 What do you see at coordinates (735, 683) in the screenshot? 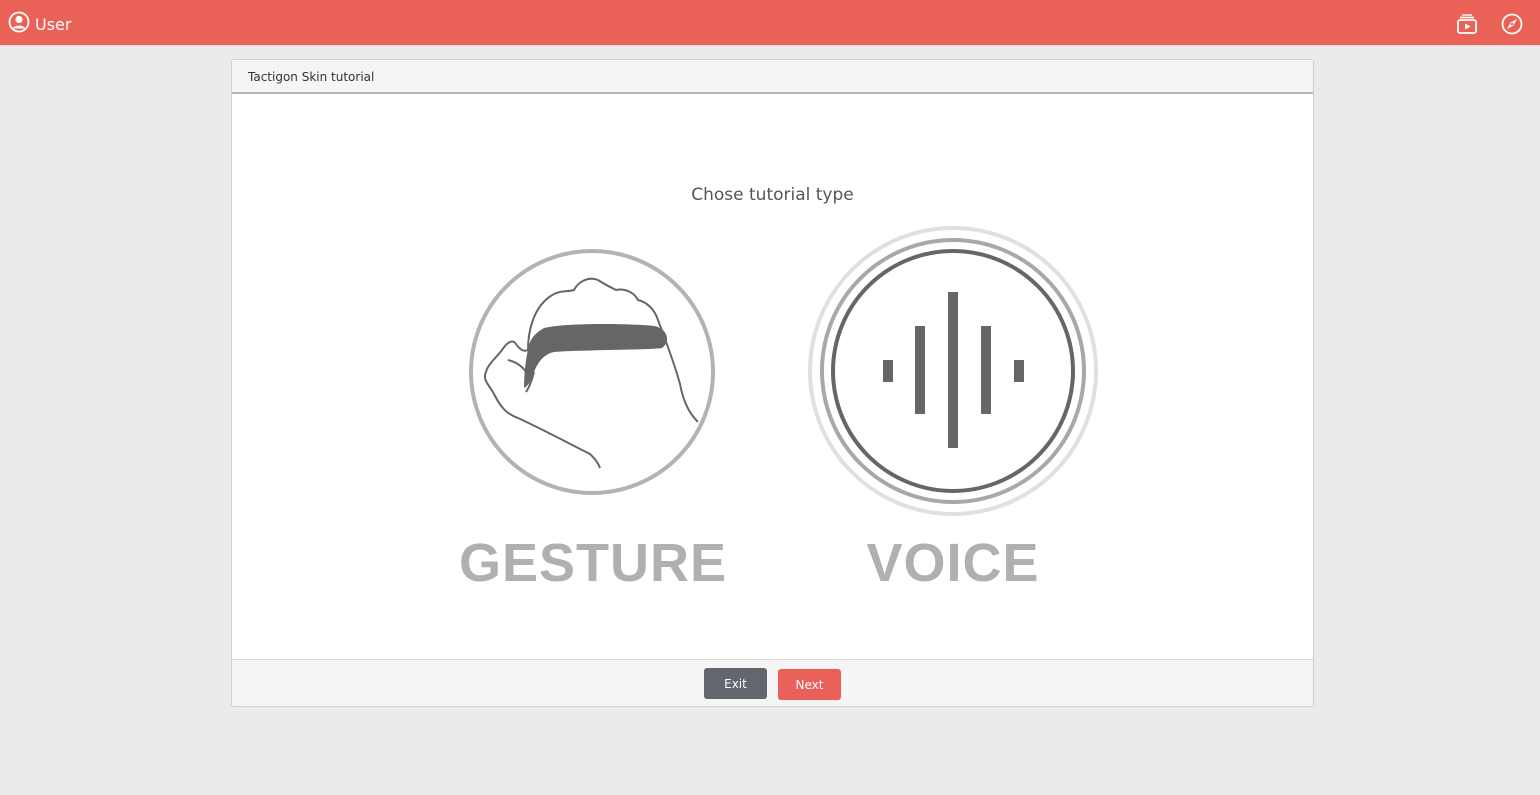
I see `exit-button: Exit` at bounding box center [735, 683].